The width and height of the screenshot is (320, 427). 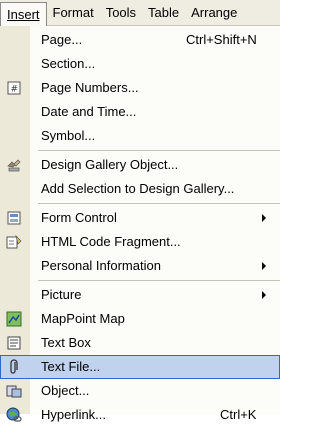 I want to click on menu-item-mappoint: MapPoint Map, so click(x=140, y=319).